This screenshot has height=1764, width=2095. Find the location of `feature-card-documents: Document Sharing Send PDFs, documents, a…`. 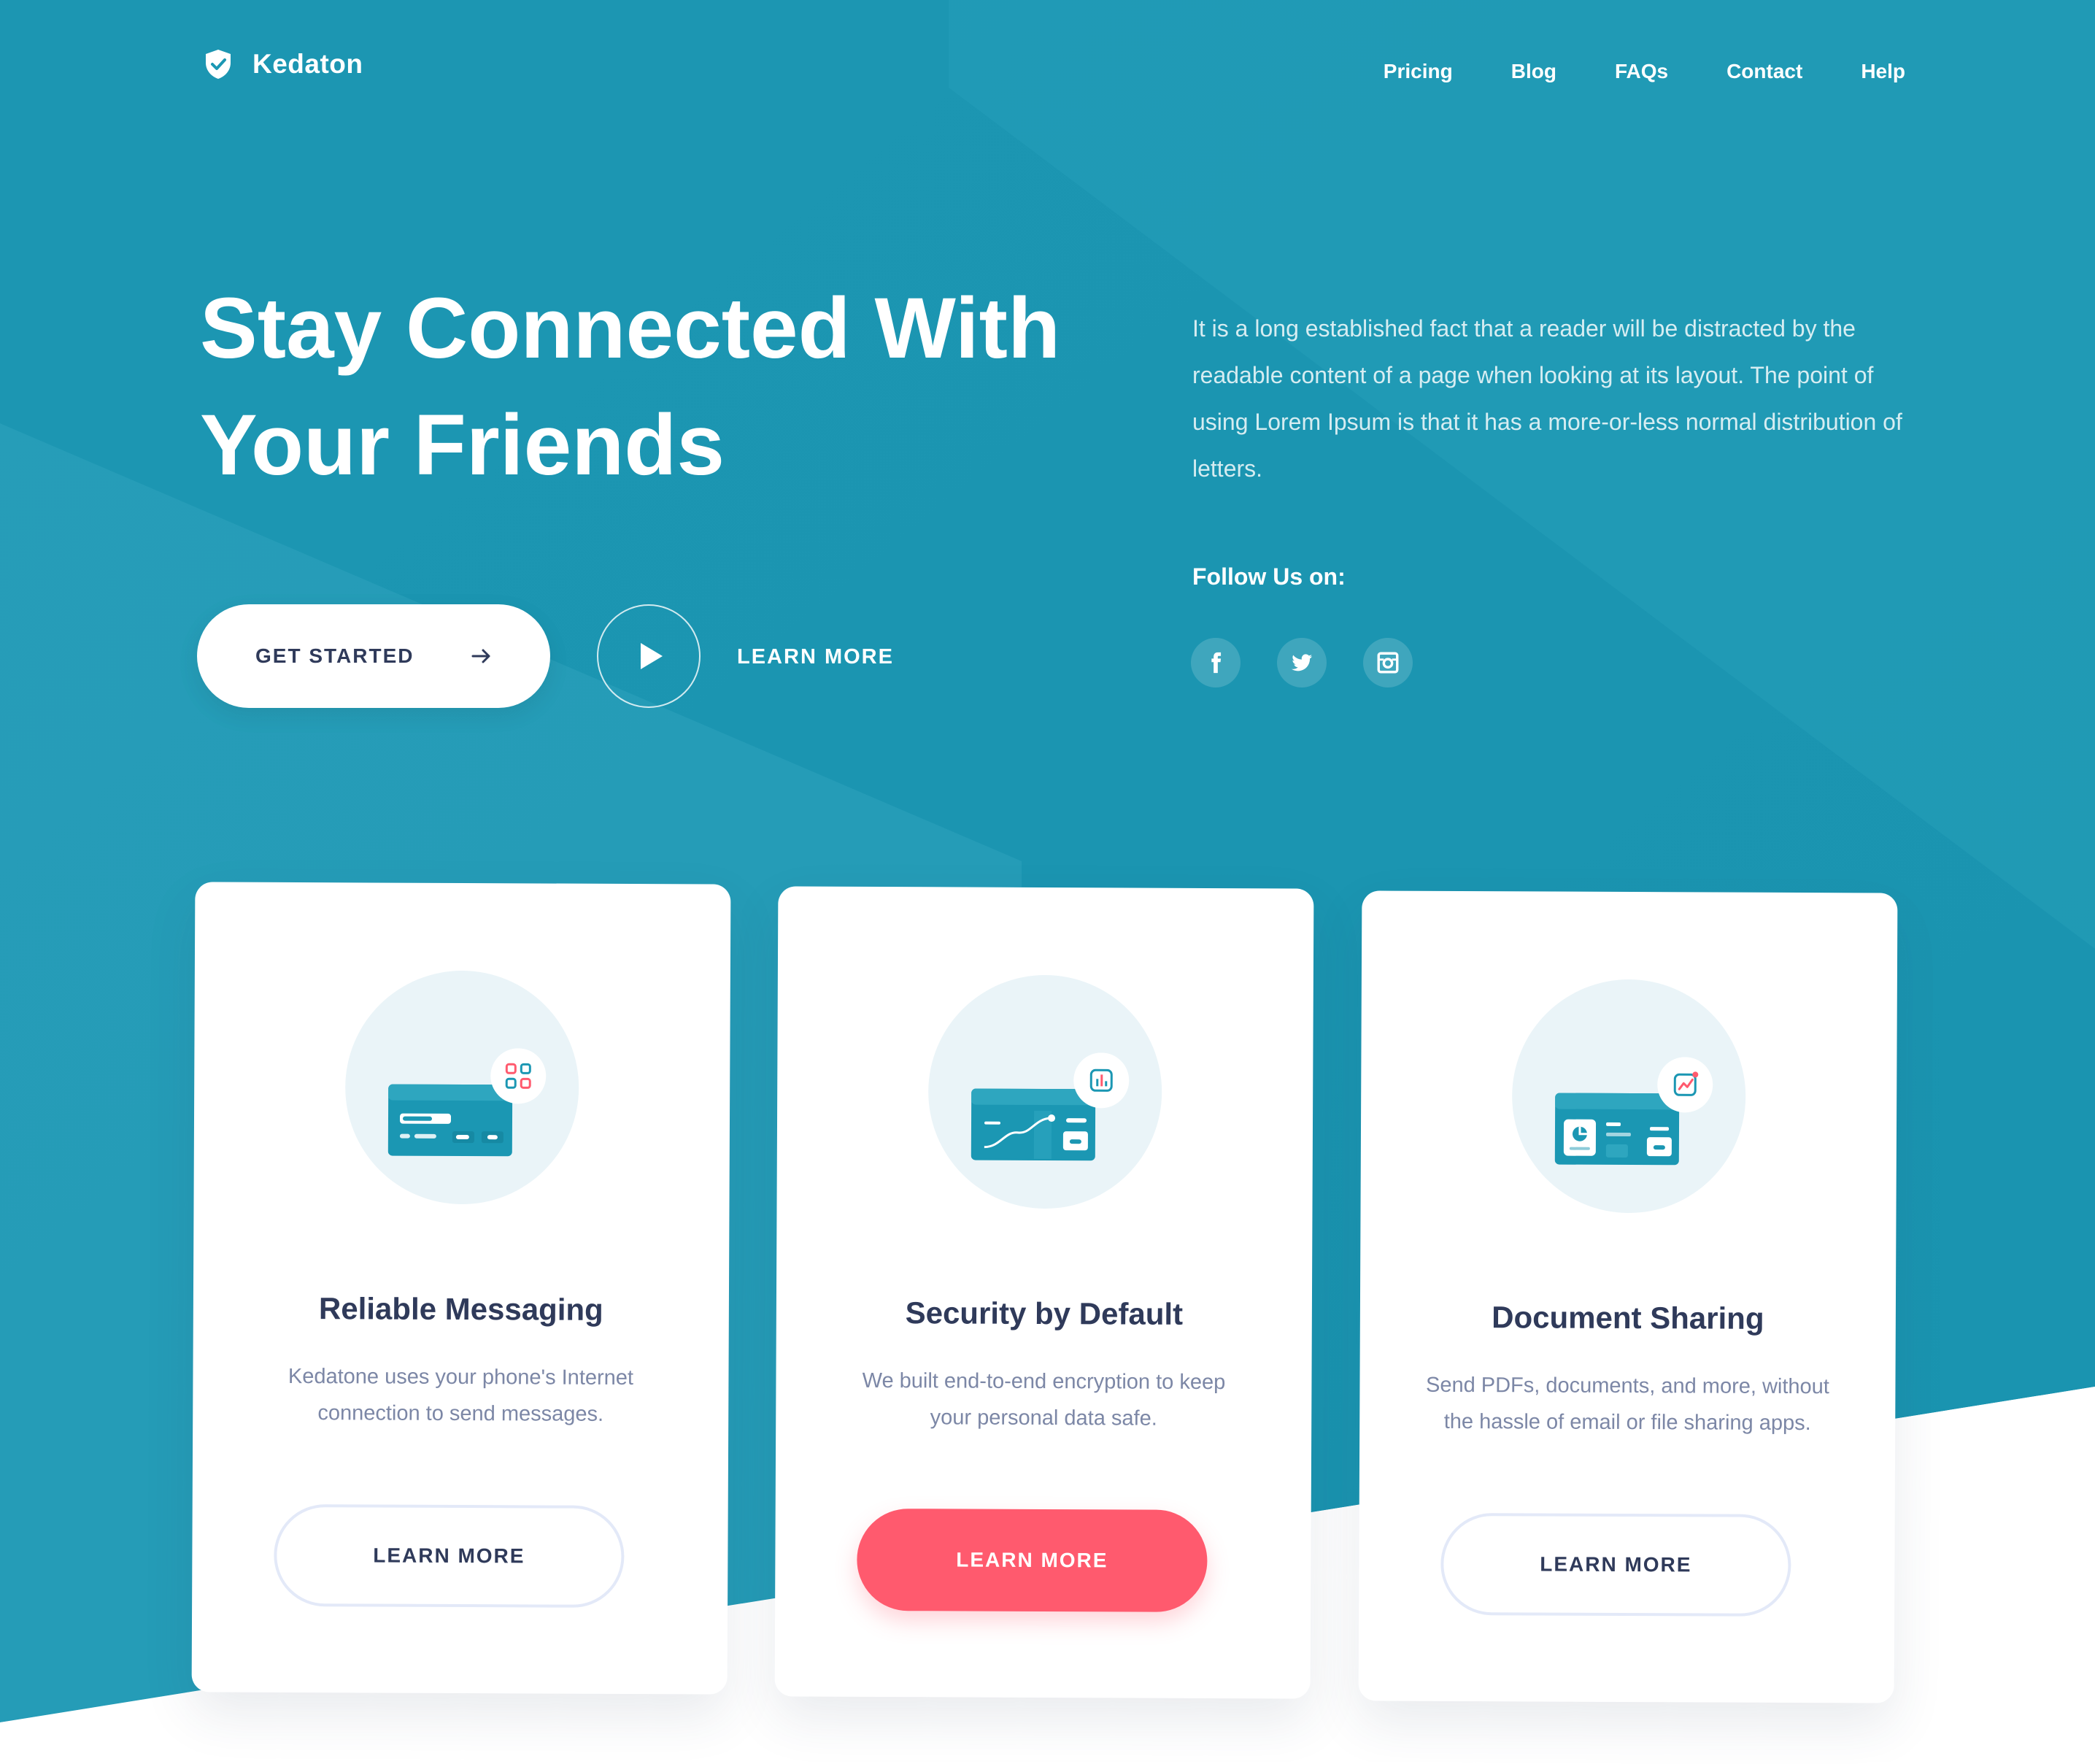

feature-card-documents: Document Sharing Send PDFs, documents, a… is located at coordinates (1628, 1296).